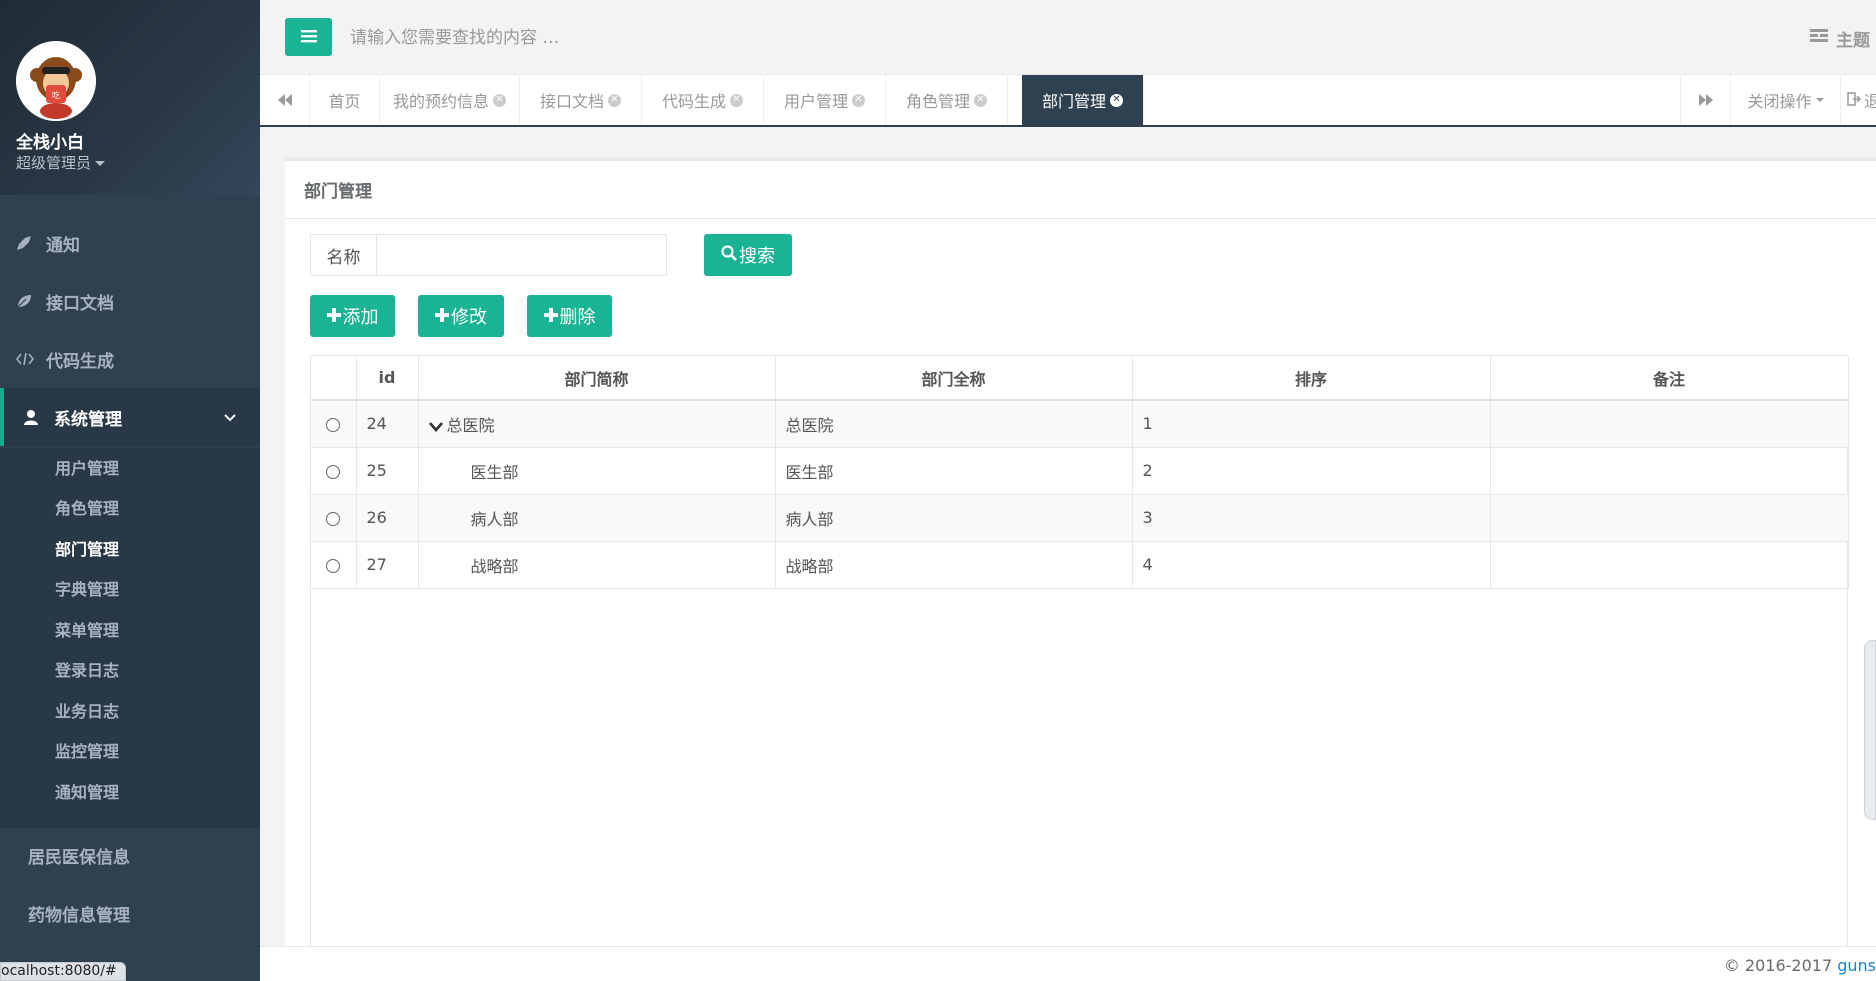 Image resolution: width=1876 pixels, height=981 pixels. I want to click on edit-button: 修改, so click(461, 316).